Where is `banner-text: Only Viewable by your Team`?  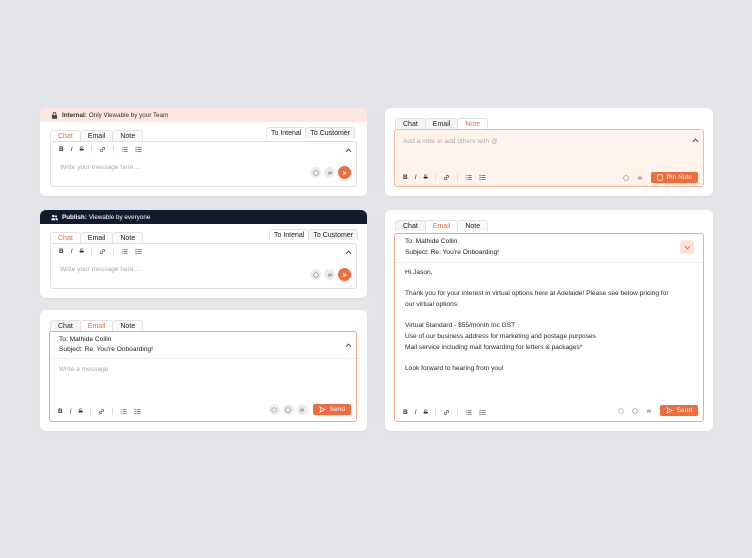
banner-text: Only Viewable by your Team is located at coordinates (128, 115).